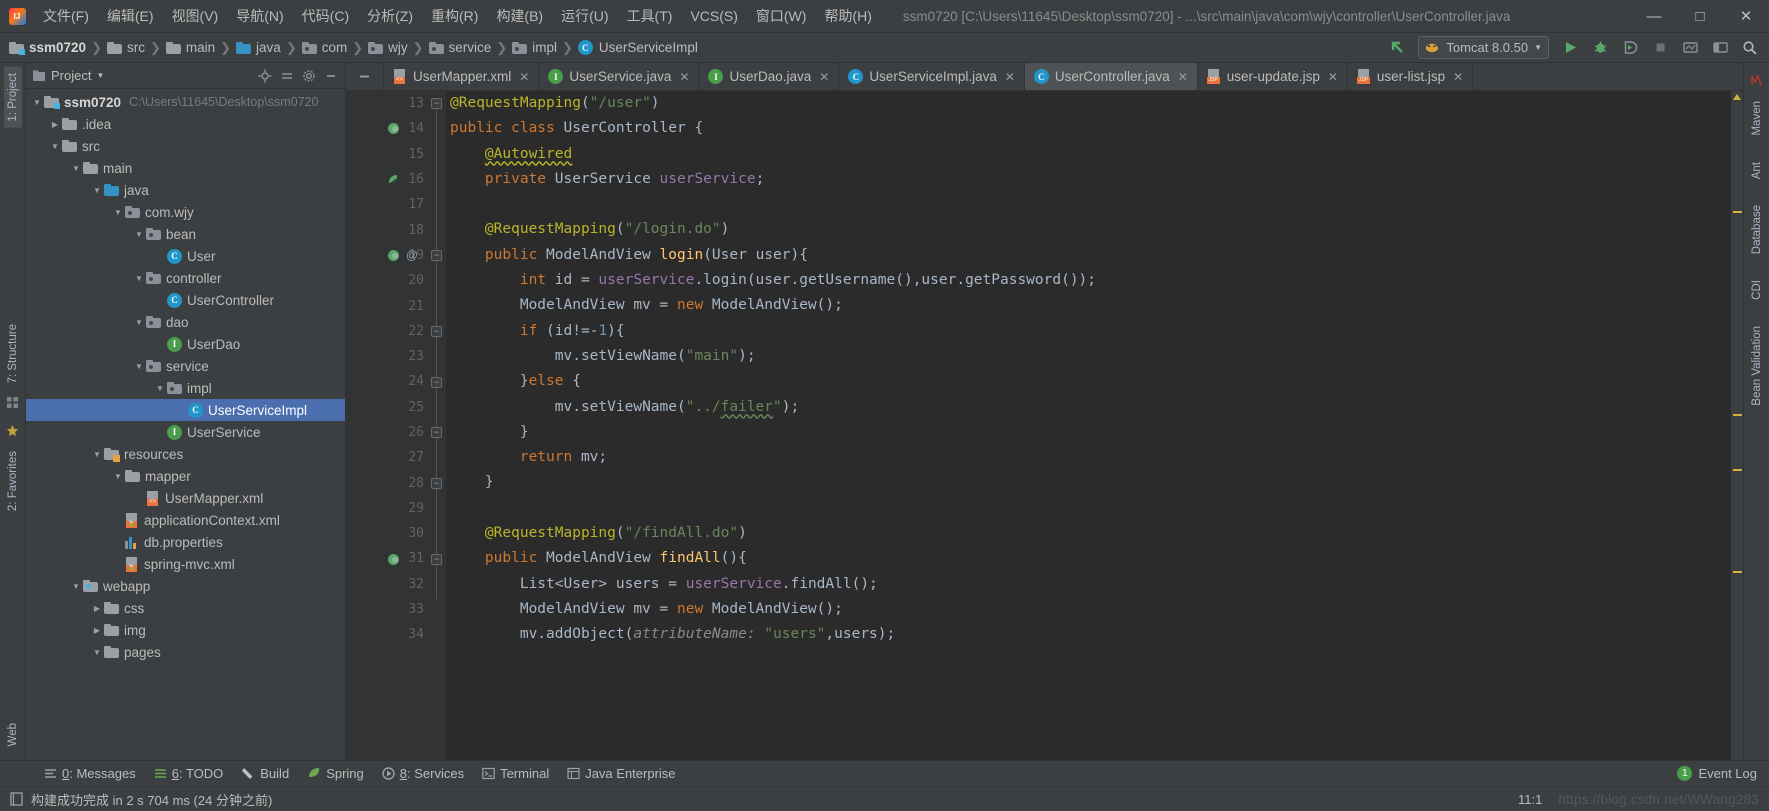 The height and width of the screenshot is (811, 1769). I want to click on rail-button-cdi: CDI, so click(1757, 290).